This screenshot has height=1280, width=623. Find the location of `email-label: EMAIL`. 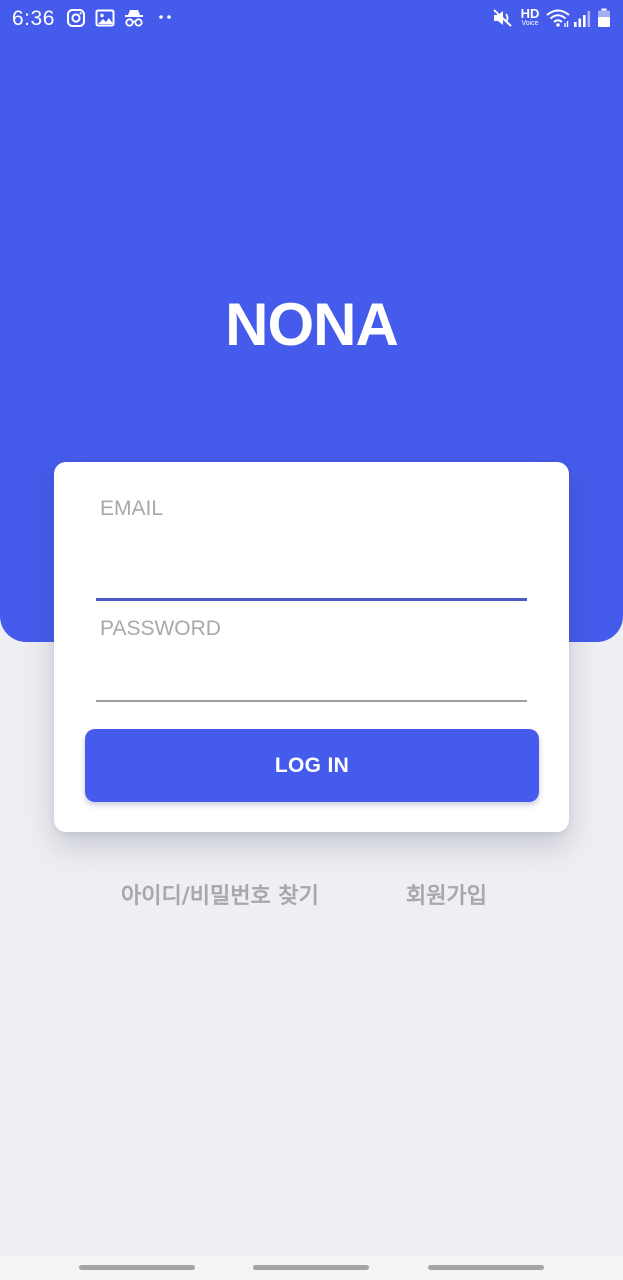

email-label: EMAIL is located at coordinates (132, 508).